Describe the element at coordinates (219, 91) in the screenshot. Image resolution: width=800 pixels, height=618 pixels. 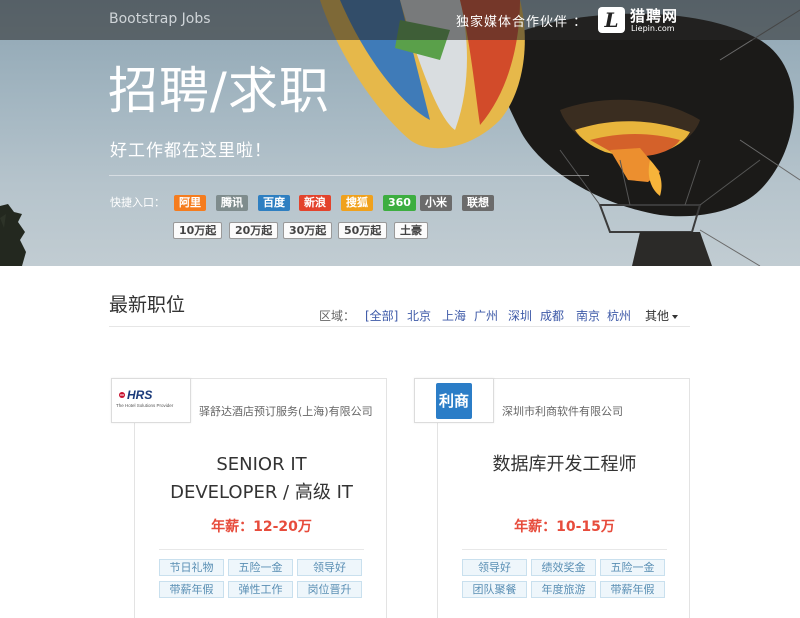
I see `hero-title: 招聘/求职` at that location.